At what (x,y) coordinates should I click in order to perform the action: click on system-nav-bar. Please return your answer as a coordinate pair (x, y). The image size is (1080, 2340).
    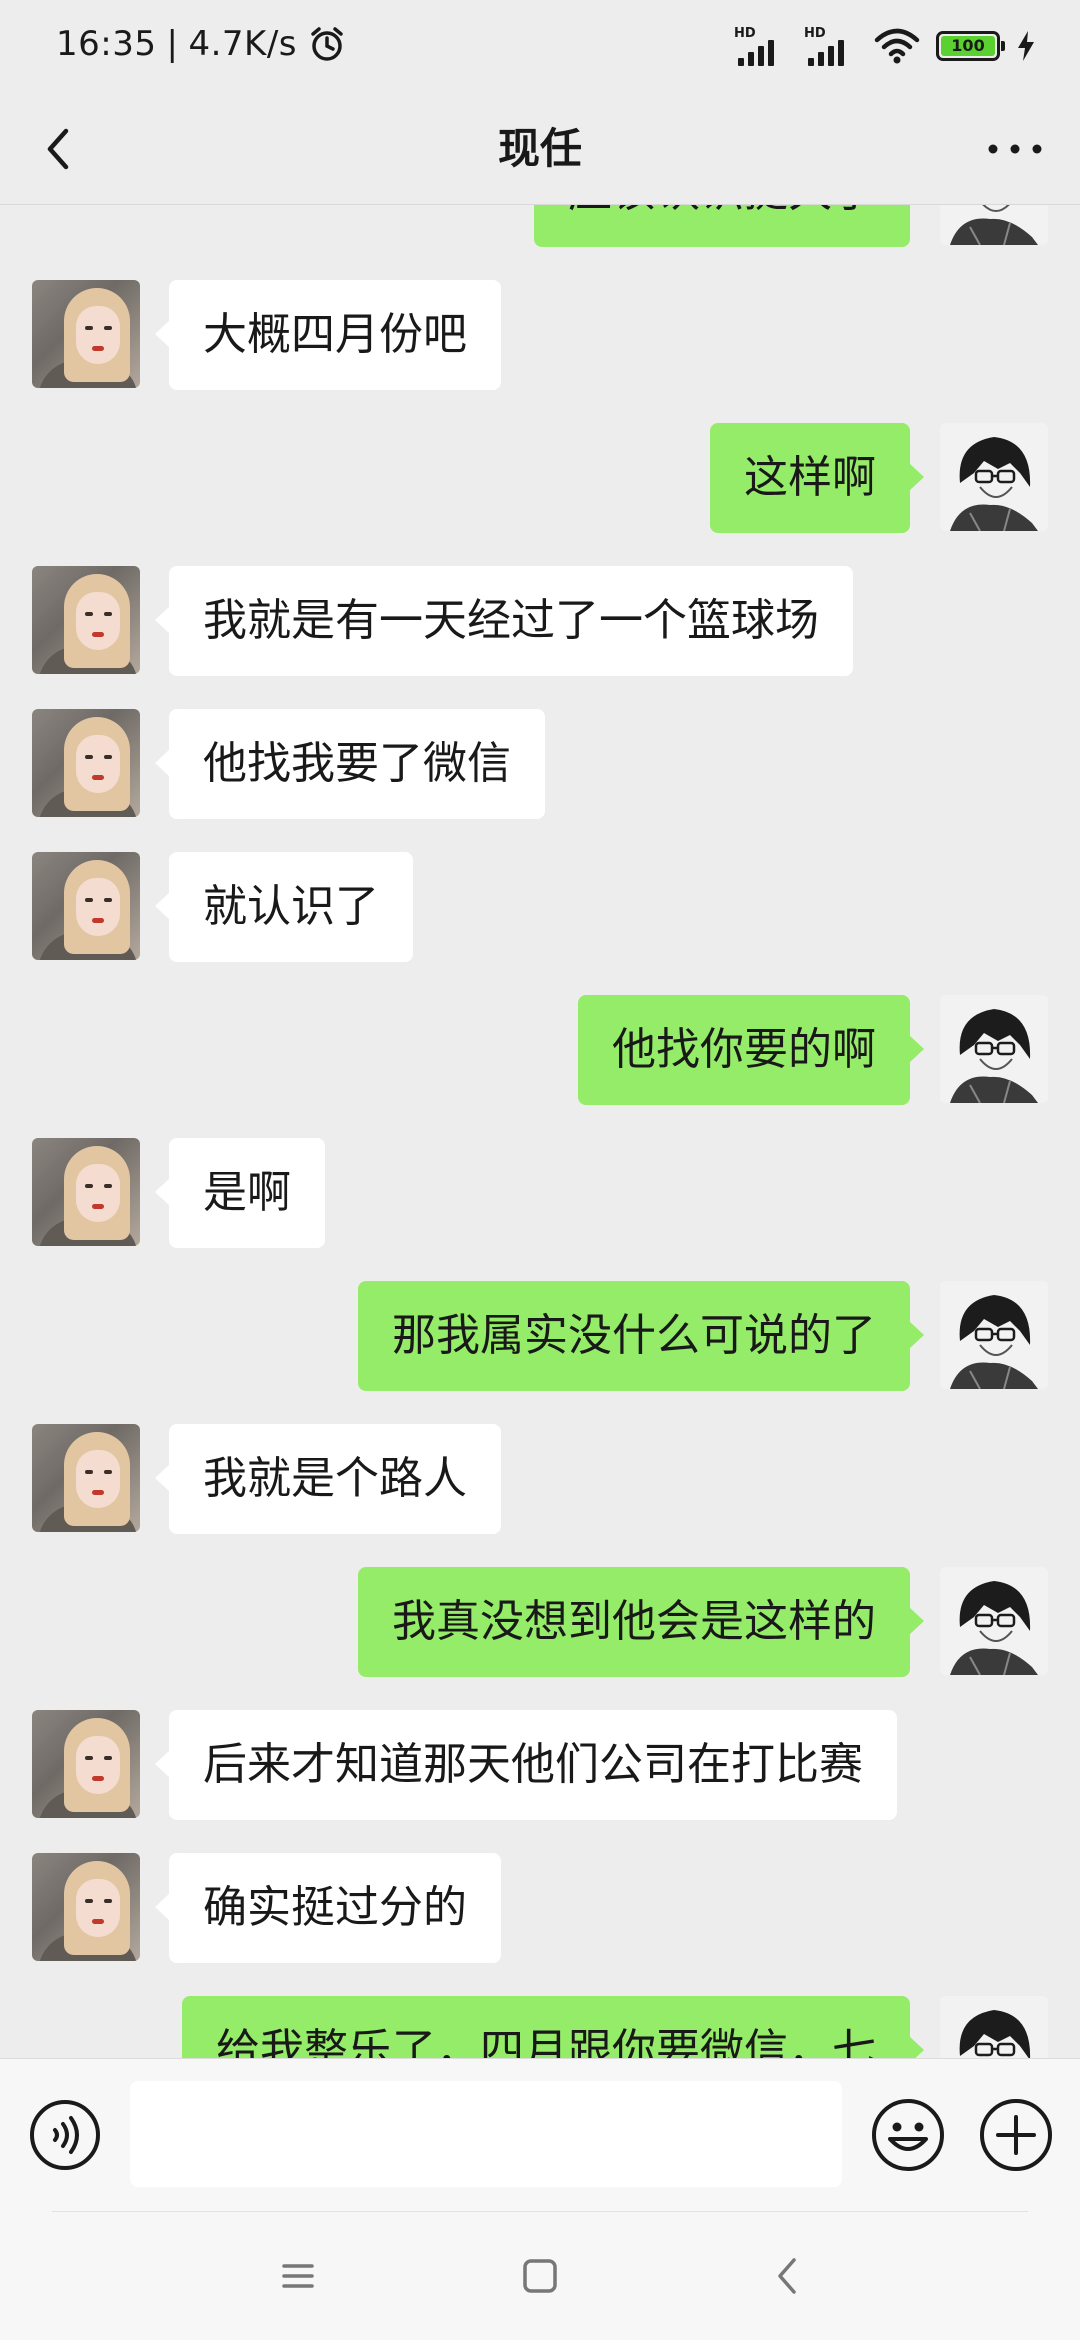
    Looking at the image, I should click on (540, 2276).